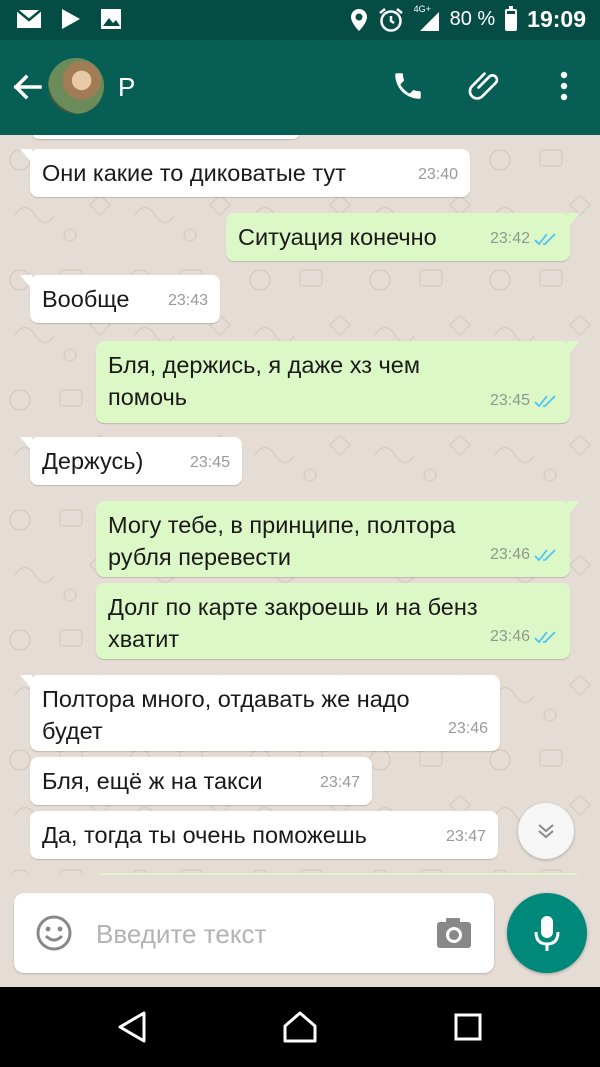  Describe the element at coordinates (226, 715) in the screenshot. I see `message-text: Полтора много, отдавать же надо будет` at that location.